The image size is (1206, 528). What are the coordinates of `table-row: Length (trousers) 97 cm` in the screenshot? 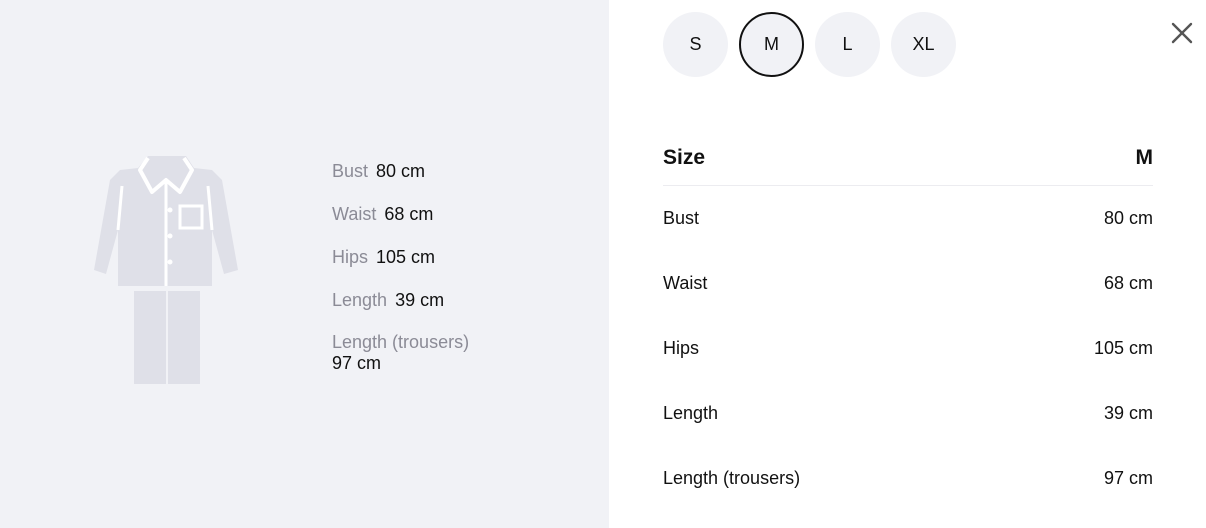 It's located at (908, 478).